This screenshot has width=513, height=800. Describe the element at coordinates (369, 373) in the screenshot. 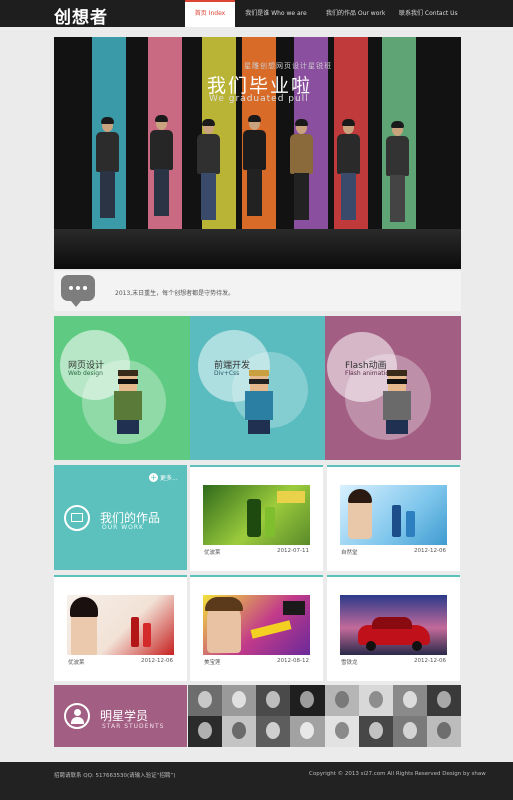

I see `service-subtitle: Flash animation` at that location.